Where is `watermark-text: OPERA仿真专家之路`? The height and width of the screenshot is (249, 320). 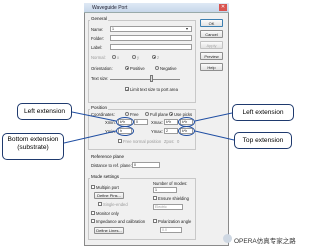 watermark-text: OPERA仿真专家之路 is located at coordinates (265, 241).